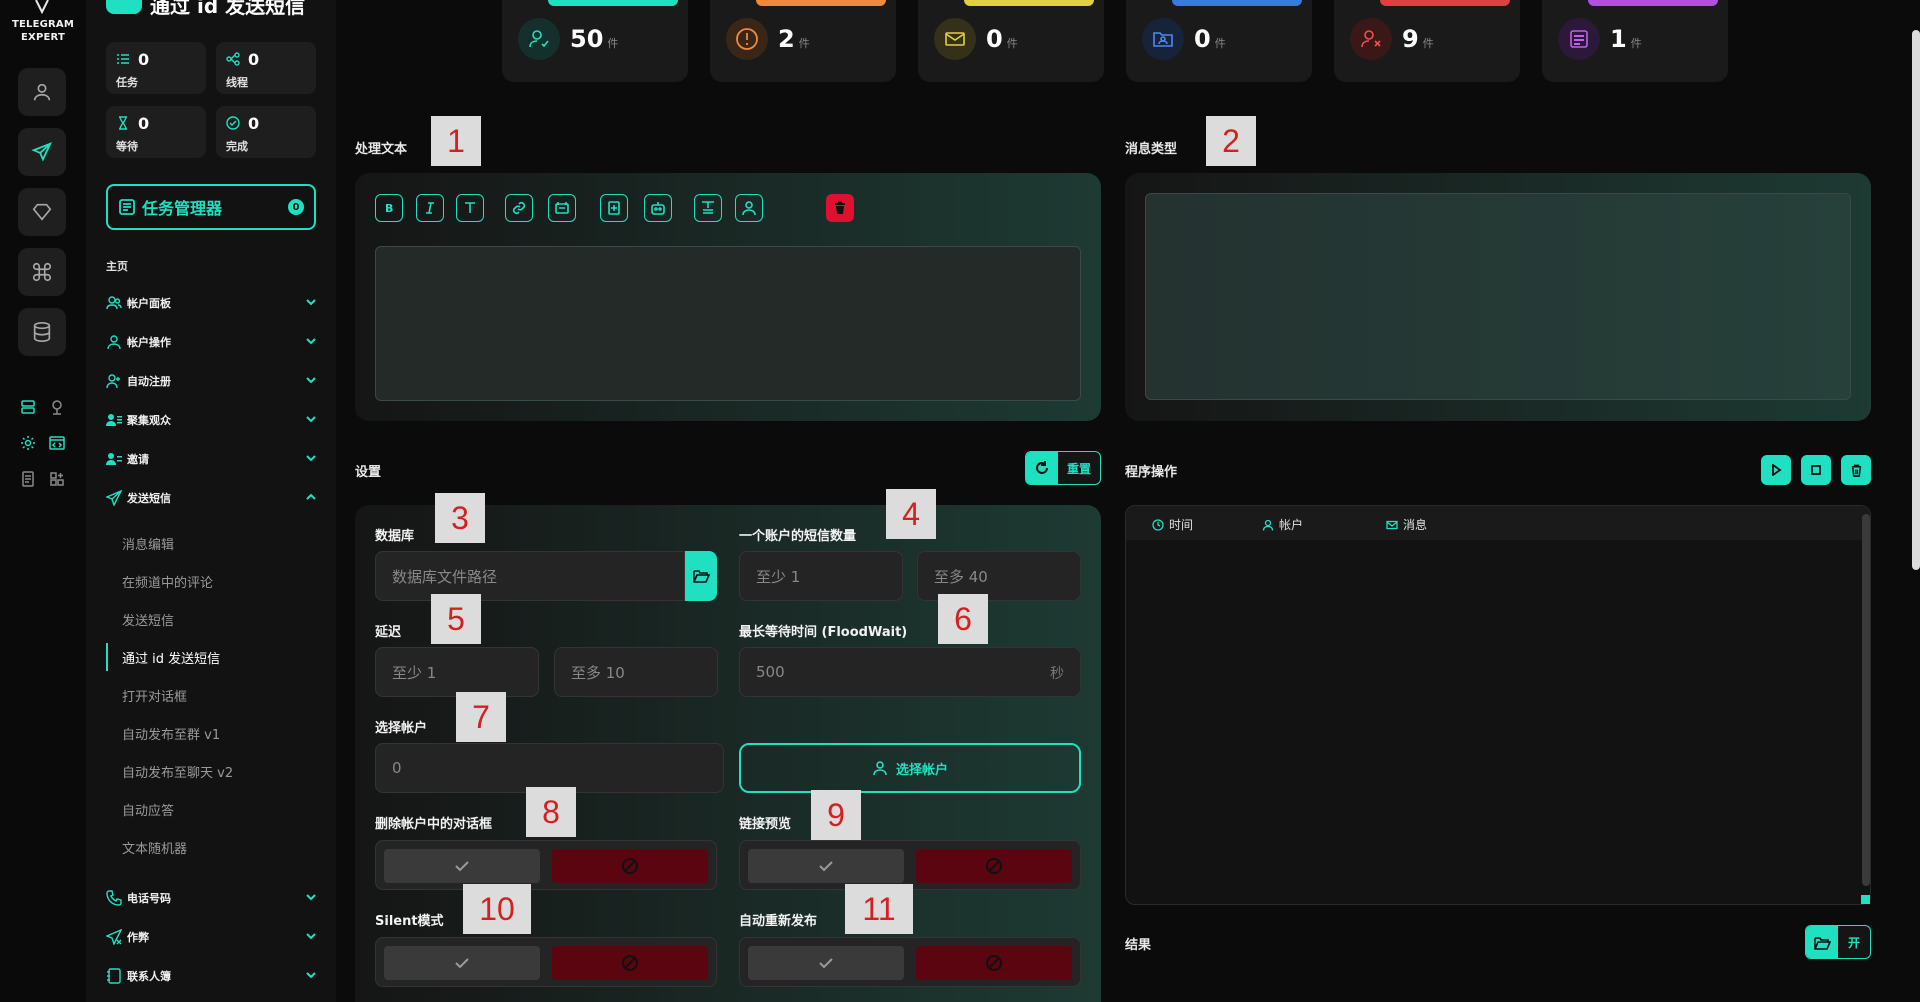  Describe the element at coordinates (212, 459) in the screenshot. I see `nav-invite: 邀请` at that location.